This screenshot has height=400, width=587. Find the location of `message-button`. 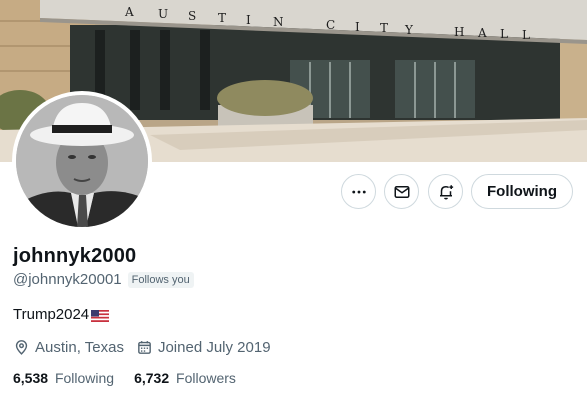

message-button is located at coordinates (401, 191).